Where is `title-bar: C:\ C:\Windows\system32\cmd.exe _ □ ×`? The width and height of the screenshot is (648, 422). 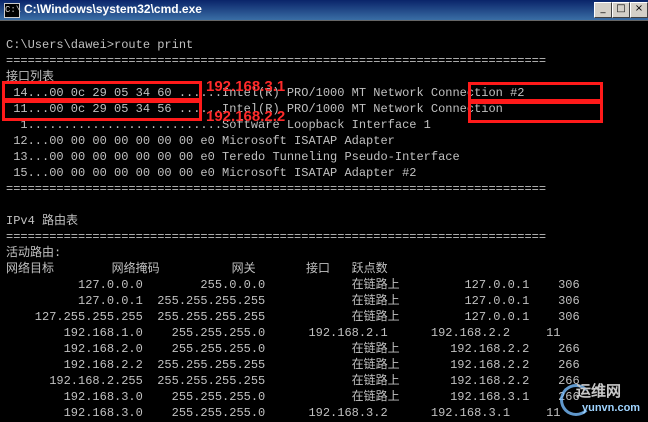 title-bar: C:\ C:\Windows\system32\cmd.exe _ □ × is located at coordinates (324, 10).